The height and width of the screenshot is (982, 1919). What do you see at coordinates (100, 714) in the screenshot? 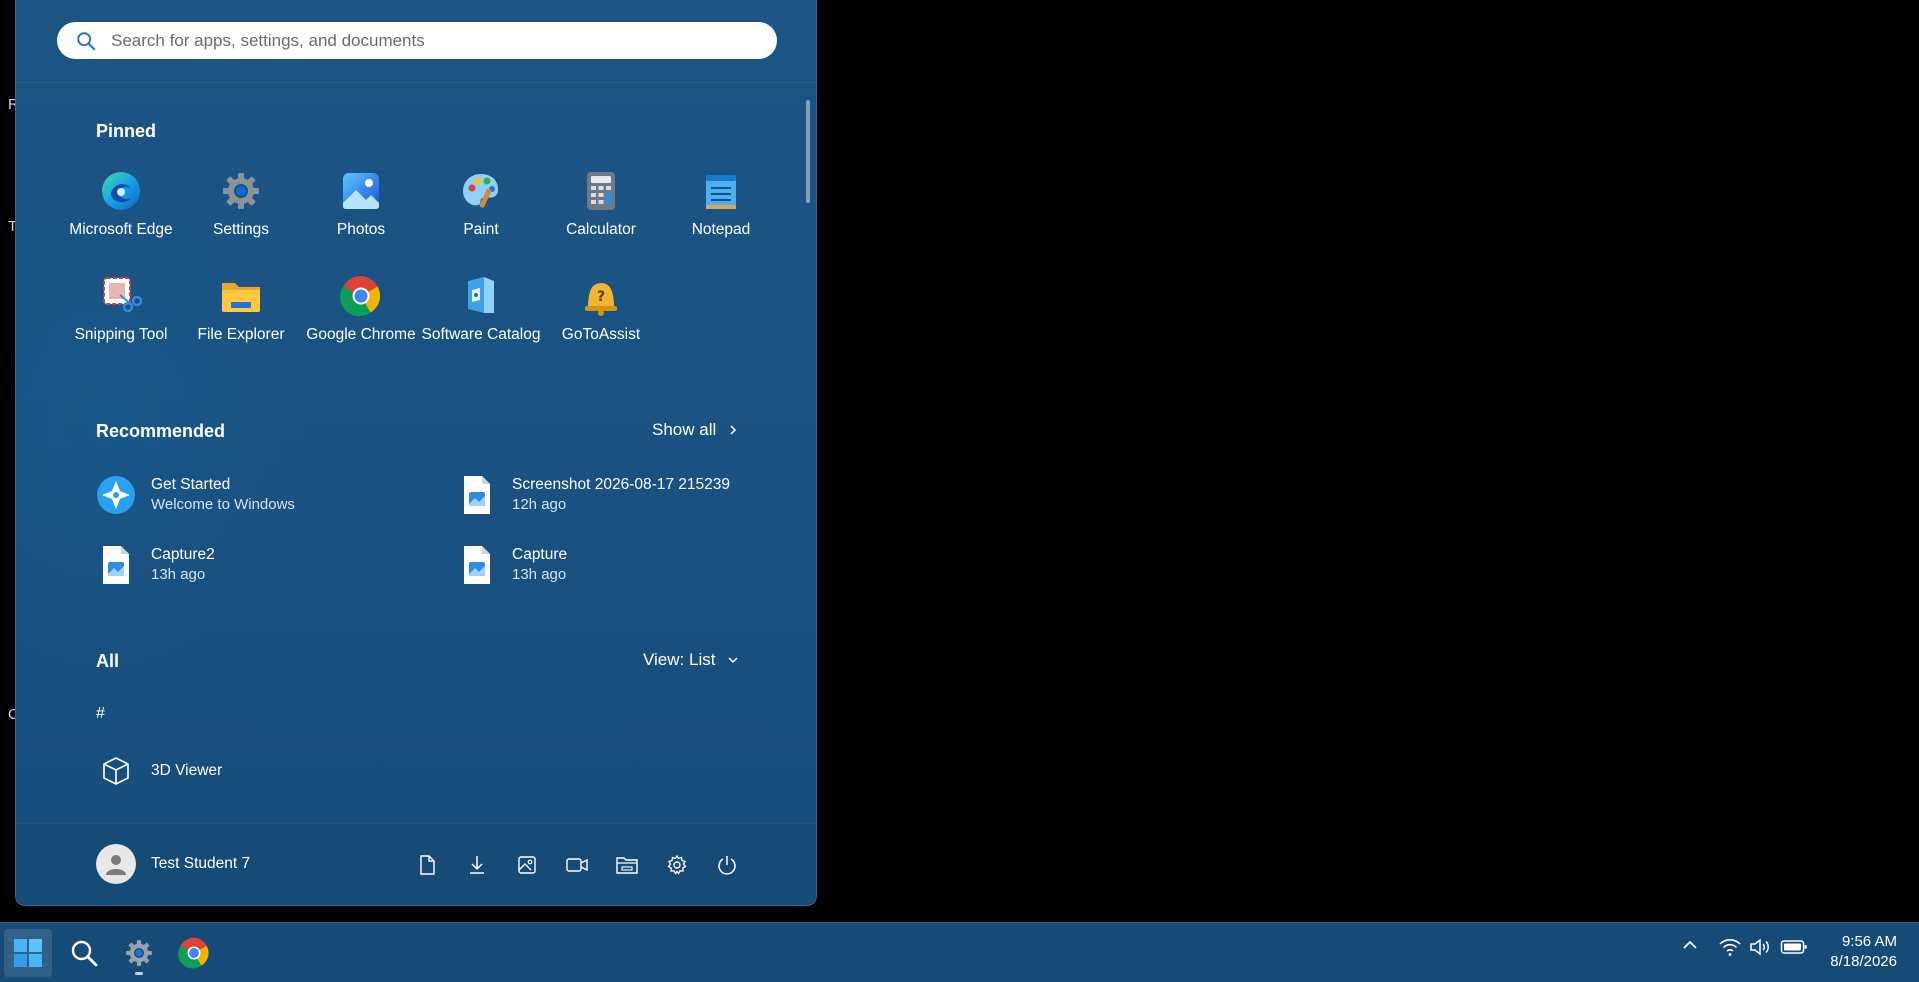
I see `app-group-header: #` at bounding box center [100, 714].